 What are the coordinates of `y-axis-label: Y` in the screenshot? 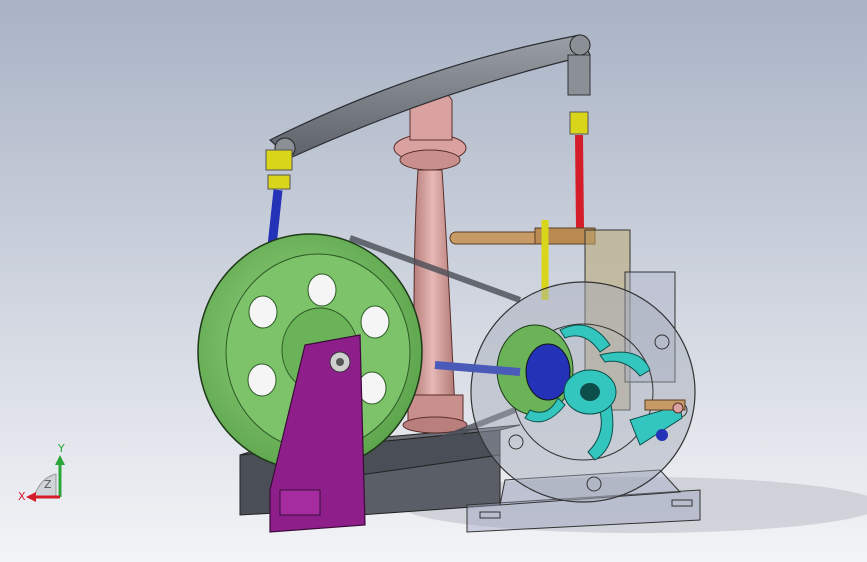 It's located at (61, 448).